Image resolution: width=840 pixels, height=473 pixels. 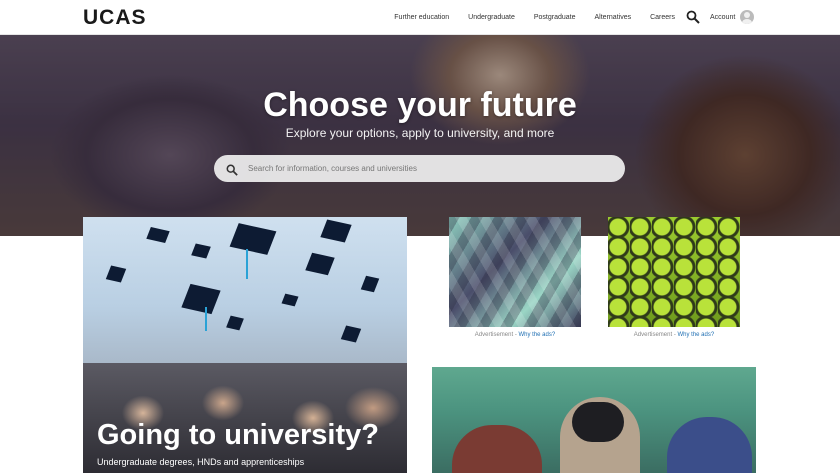 I want to click on nav-alternatives: Alternatives, so click(x=613, y=17).